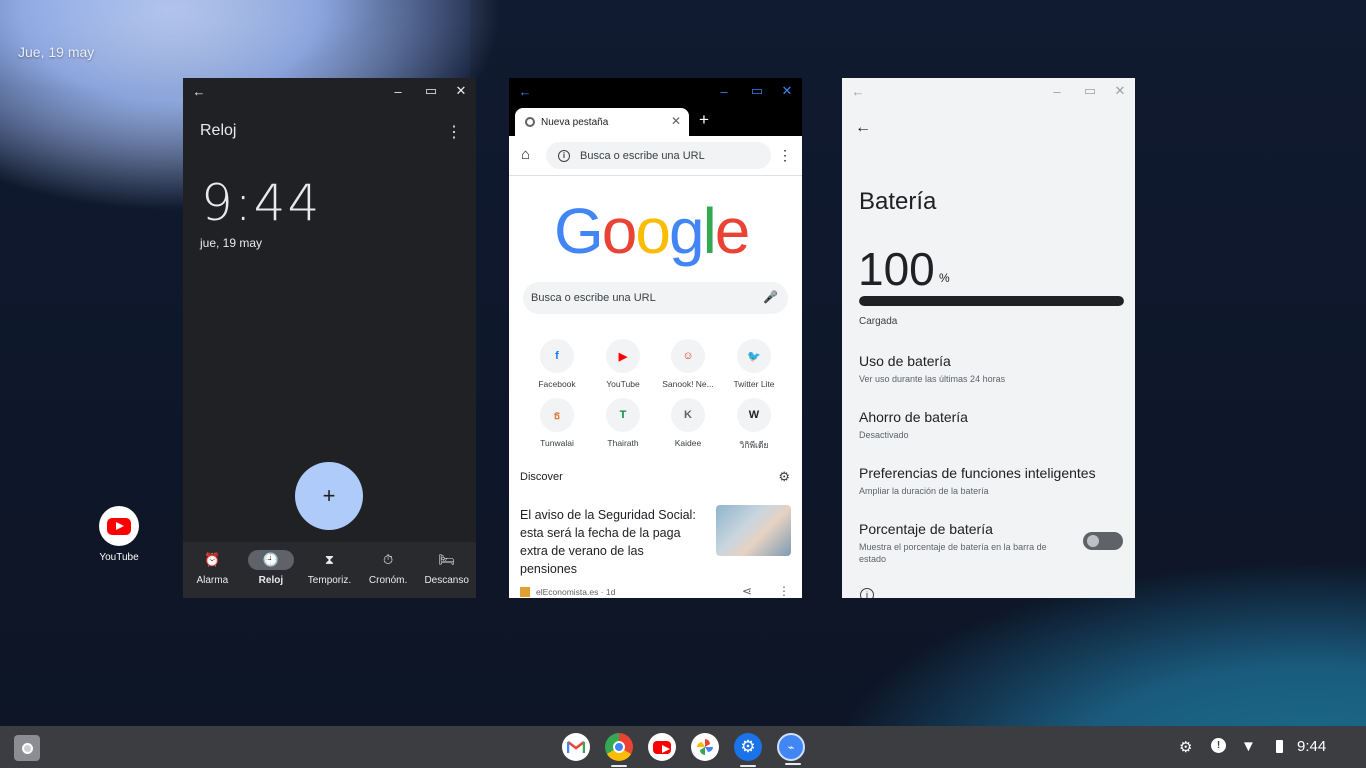 This screenshot has width=1366, height=768. What do you see at coordinates (623, 384) in the screenshot?
I see `tile-label: YouTube` at bounding box center [623, 384].